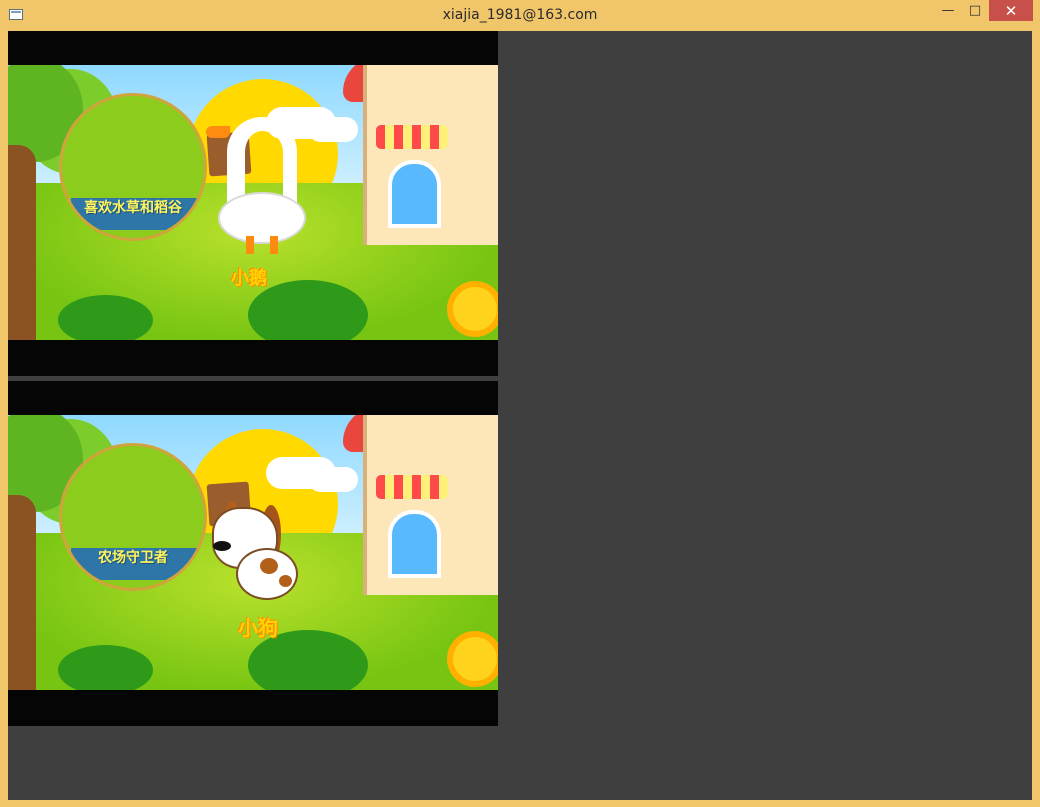 This screenshot has width=1040, height=807. I want to click on animal-name-label: 小鹅, so click(249, 278).